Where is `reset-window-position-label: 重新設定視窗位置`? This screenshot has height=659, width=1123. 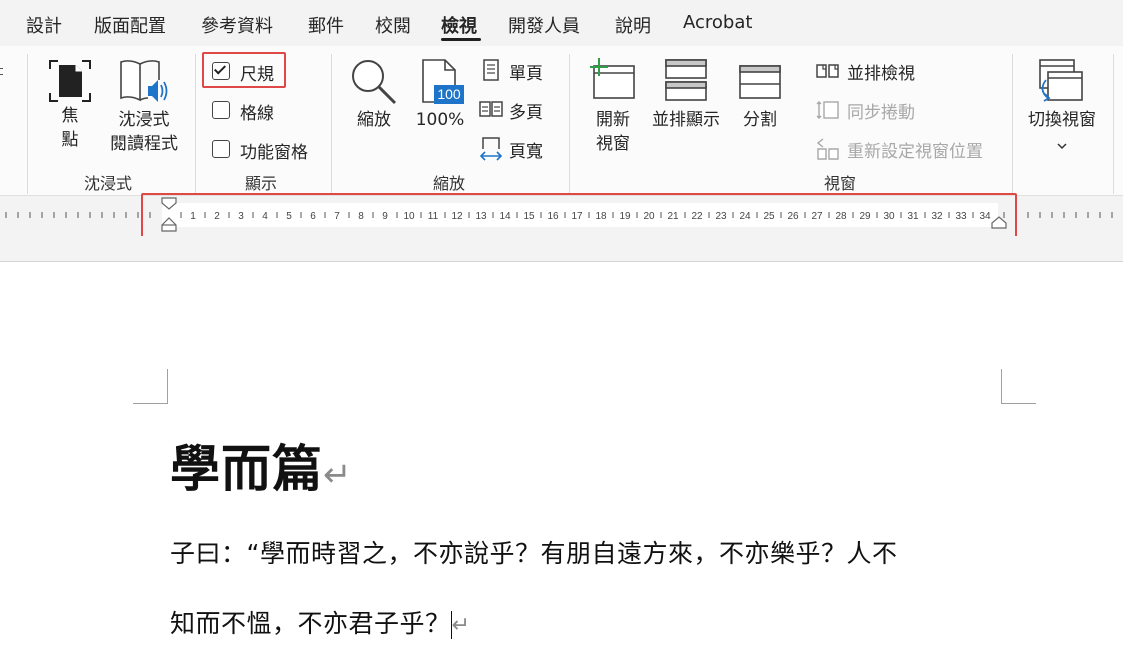
reset-window-position-label: 重新設定視窗位置 is located at coordinates (915, 152).